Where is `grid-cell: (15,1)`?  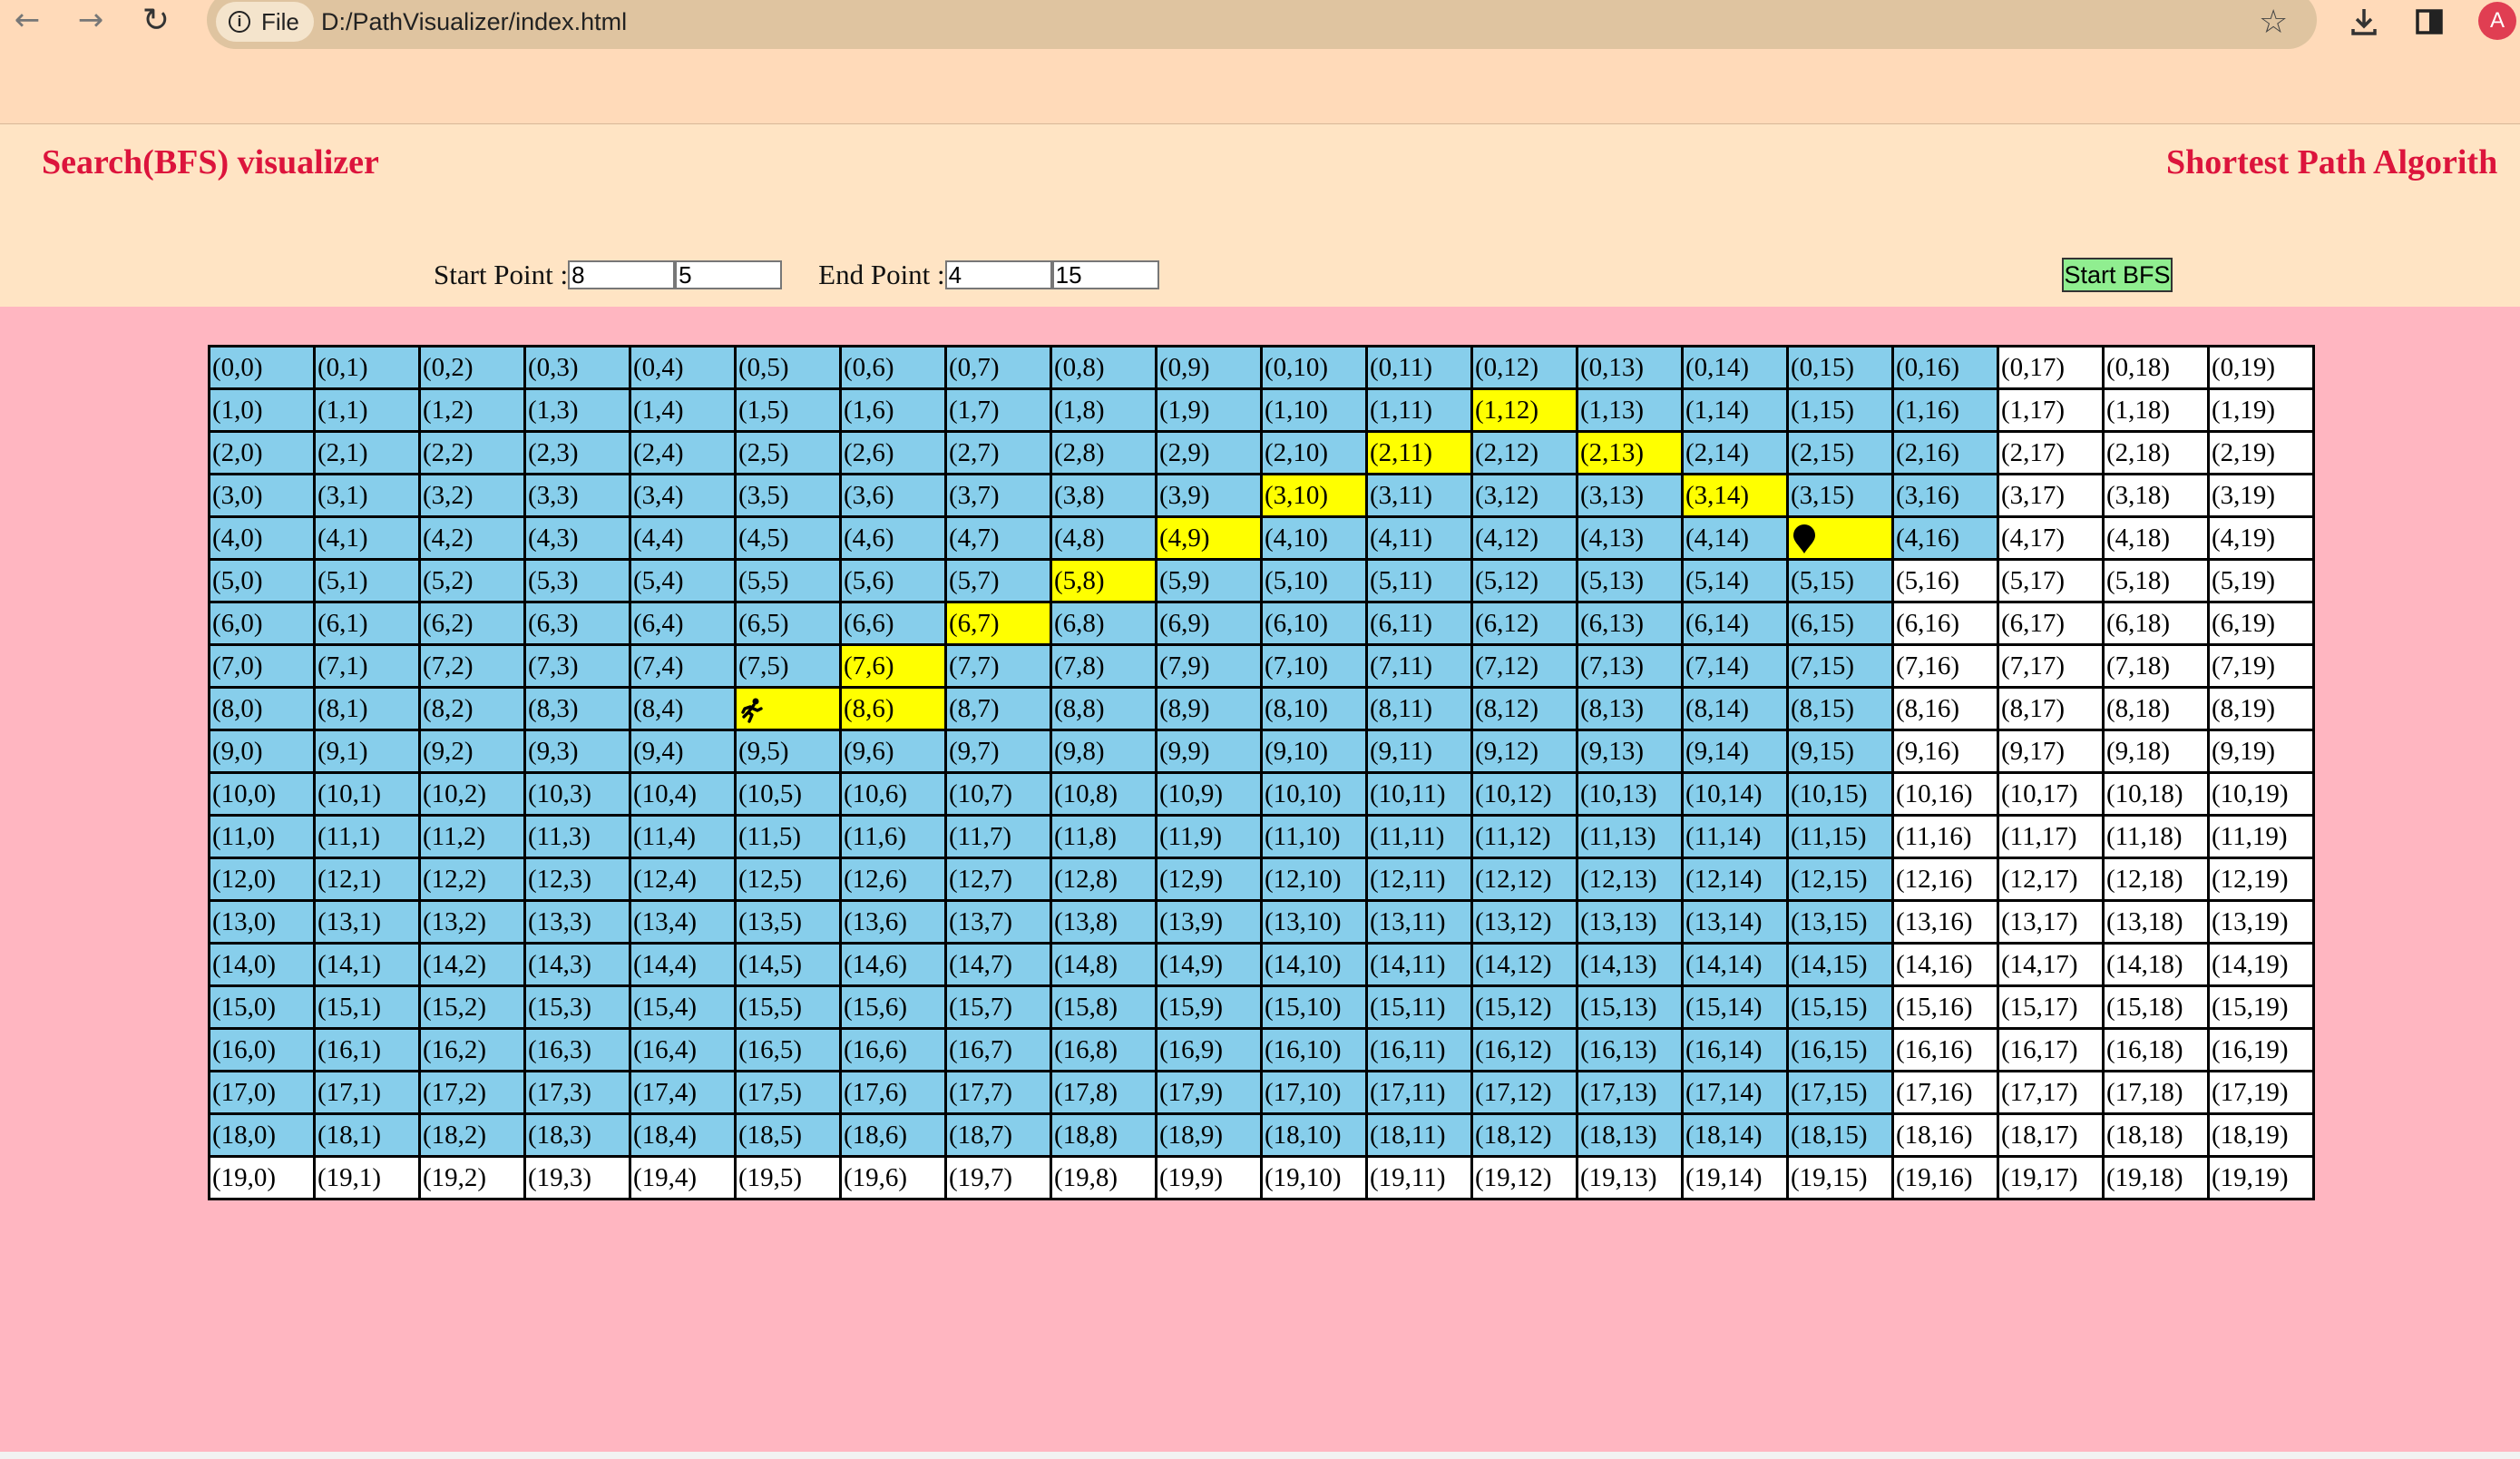
grid-cell: (15,1) is located at coordinates (367, 1007).